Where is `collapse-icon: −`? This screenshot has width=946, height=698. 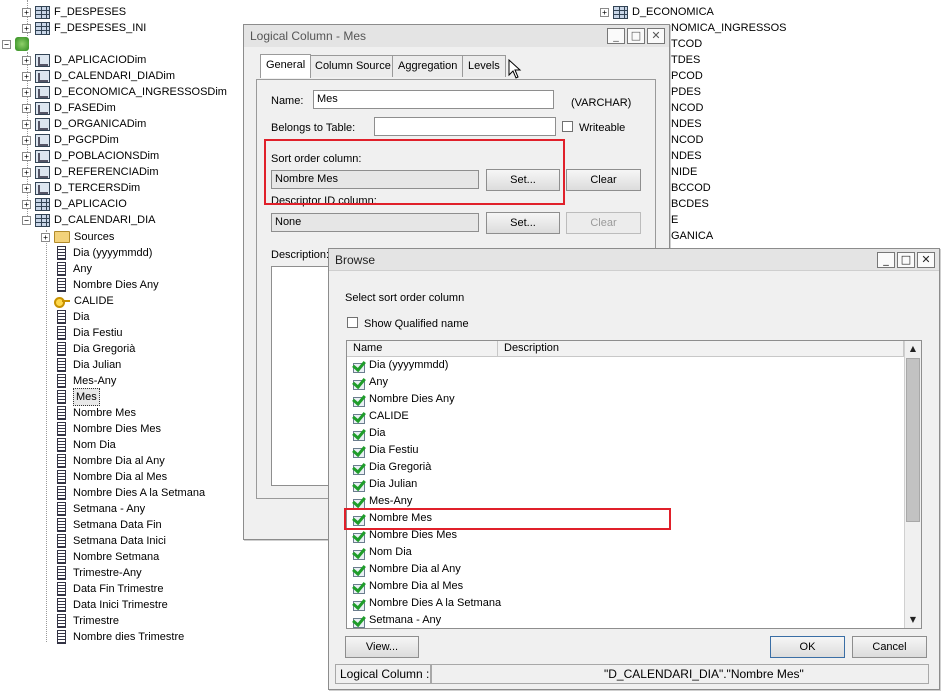
collapse-icon: − is located at coordinates (26, 220).